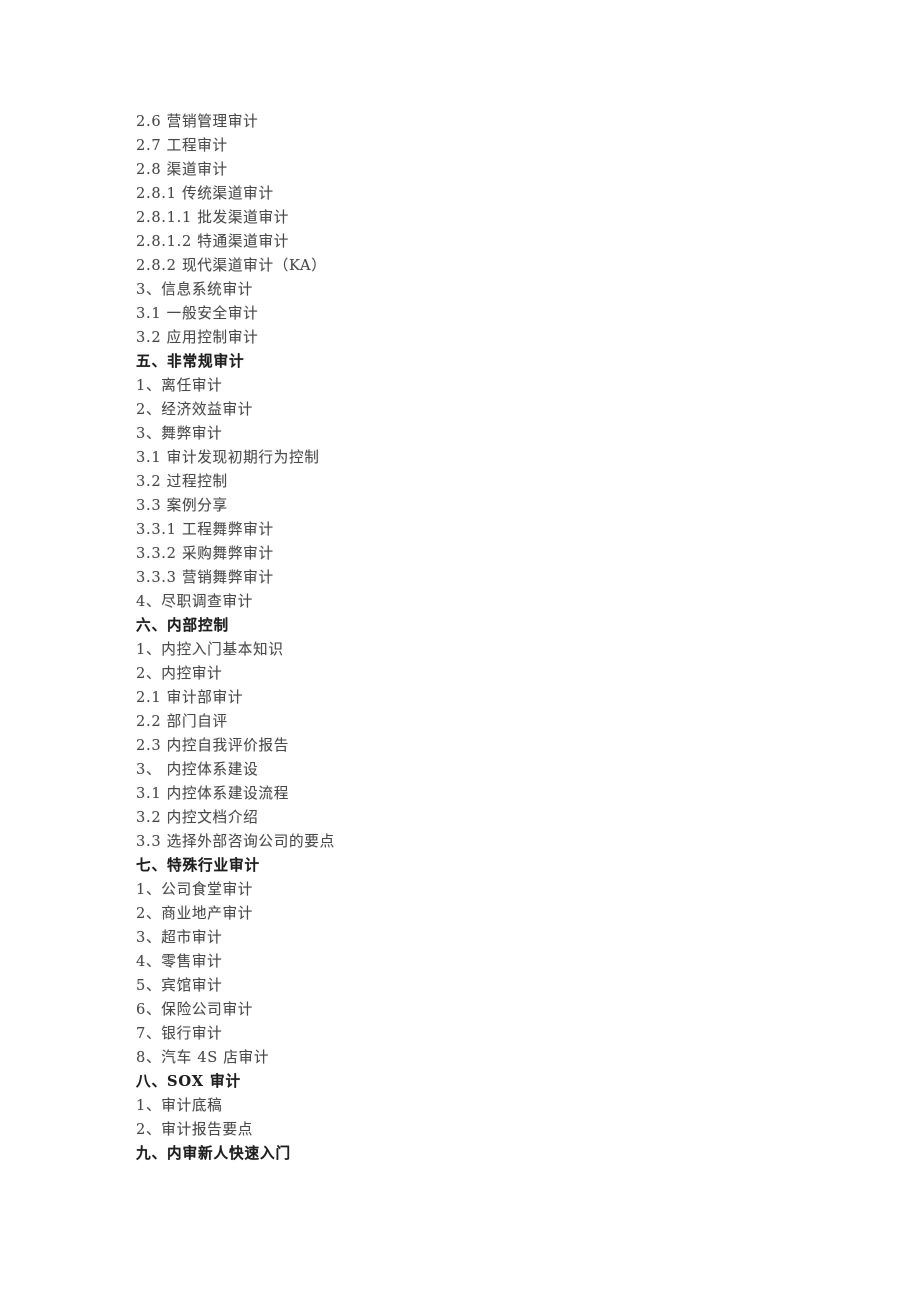  What do you see at coordinates (179, 1105) in the screenshot?
I see `toc-entry: 1、审计底稿` at bounding box center [179, 1105].